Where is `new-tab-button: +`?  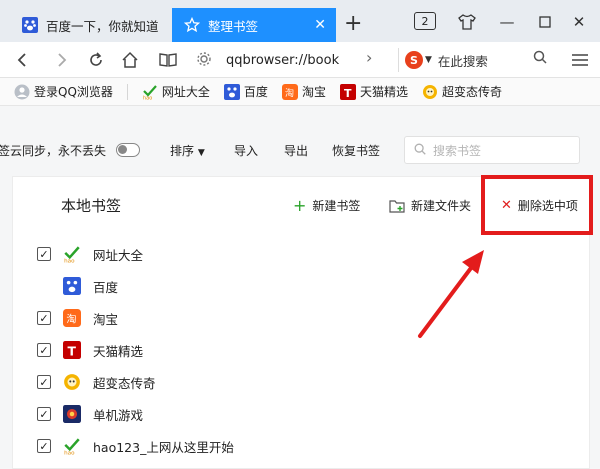 new-tab-button: + is located at coordinates (353, 24).